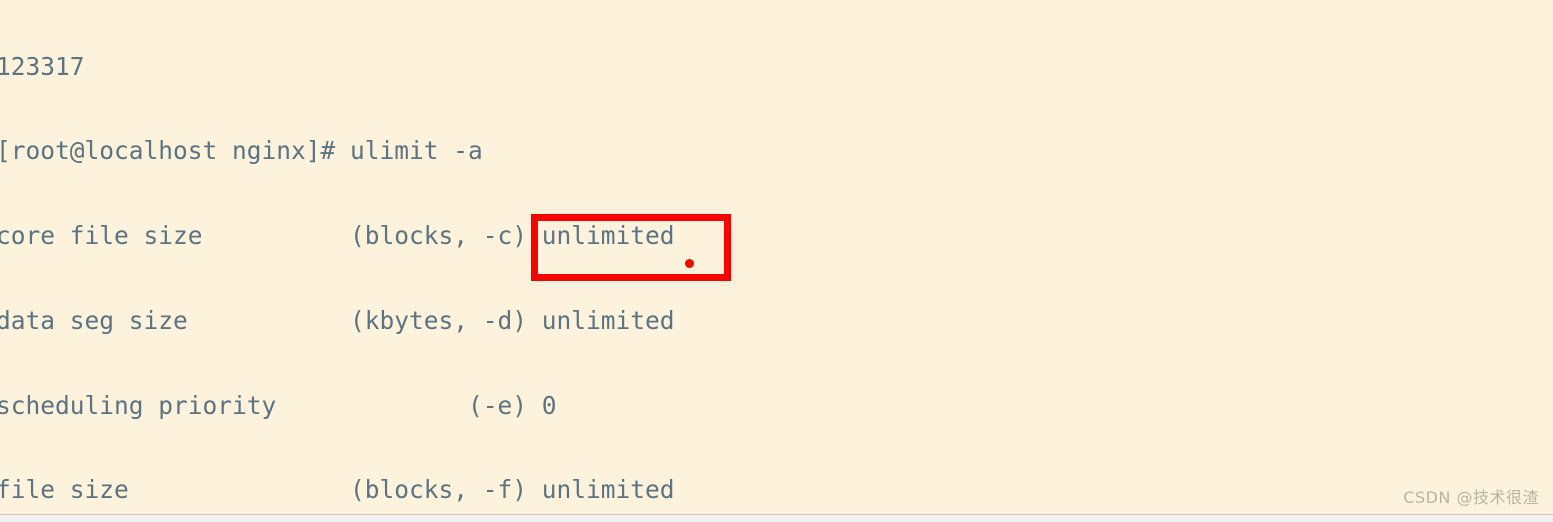 The image size is (1553, 522). I want to click on terminal-line: file size (blocks, -f) unlimited, so click(337, 490).